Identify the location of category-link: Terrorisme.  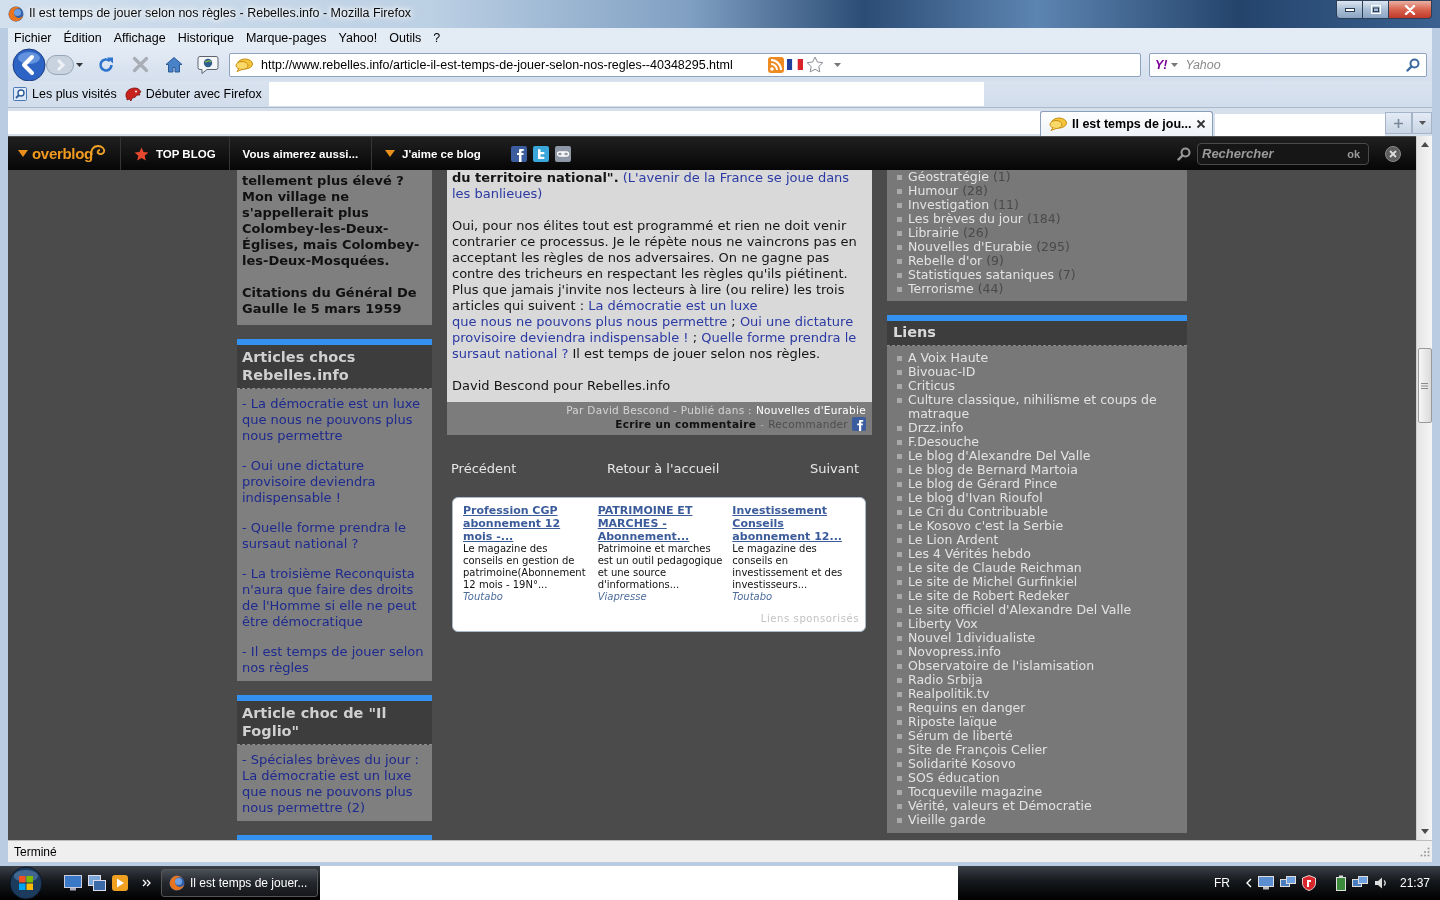
(941, 289).